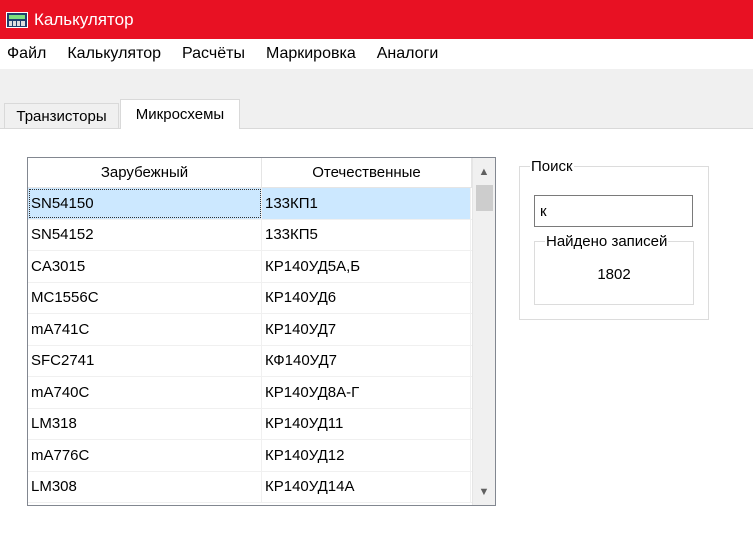 This screenshot has height=535, width=753. I want to click on table-row: SN54152 133КП5, so click(250, 235).